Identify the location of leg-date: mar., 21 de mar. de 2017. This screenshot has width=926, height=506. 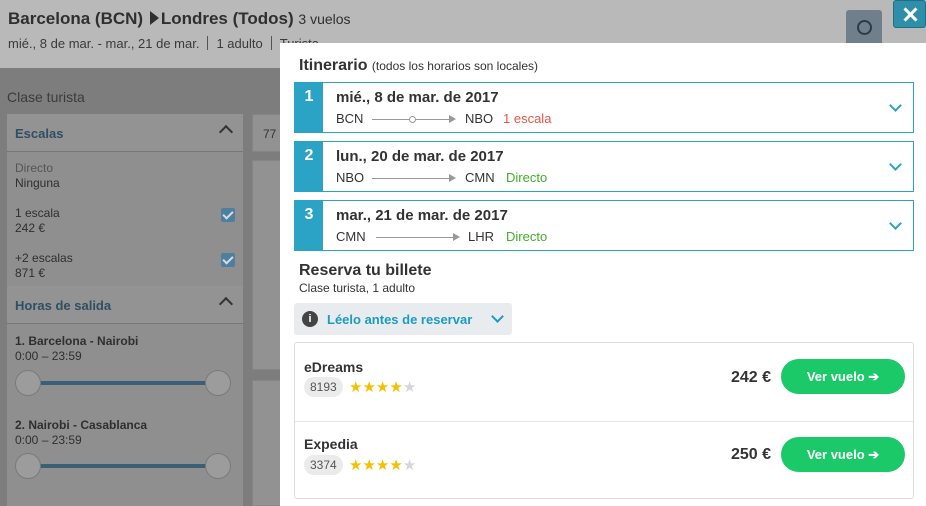
(422, 215).